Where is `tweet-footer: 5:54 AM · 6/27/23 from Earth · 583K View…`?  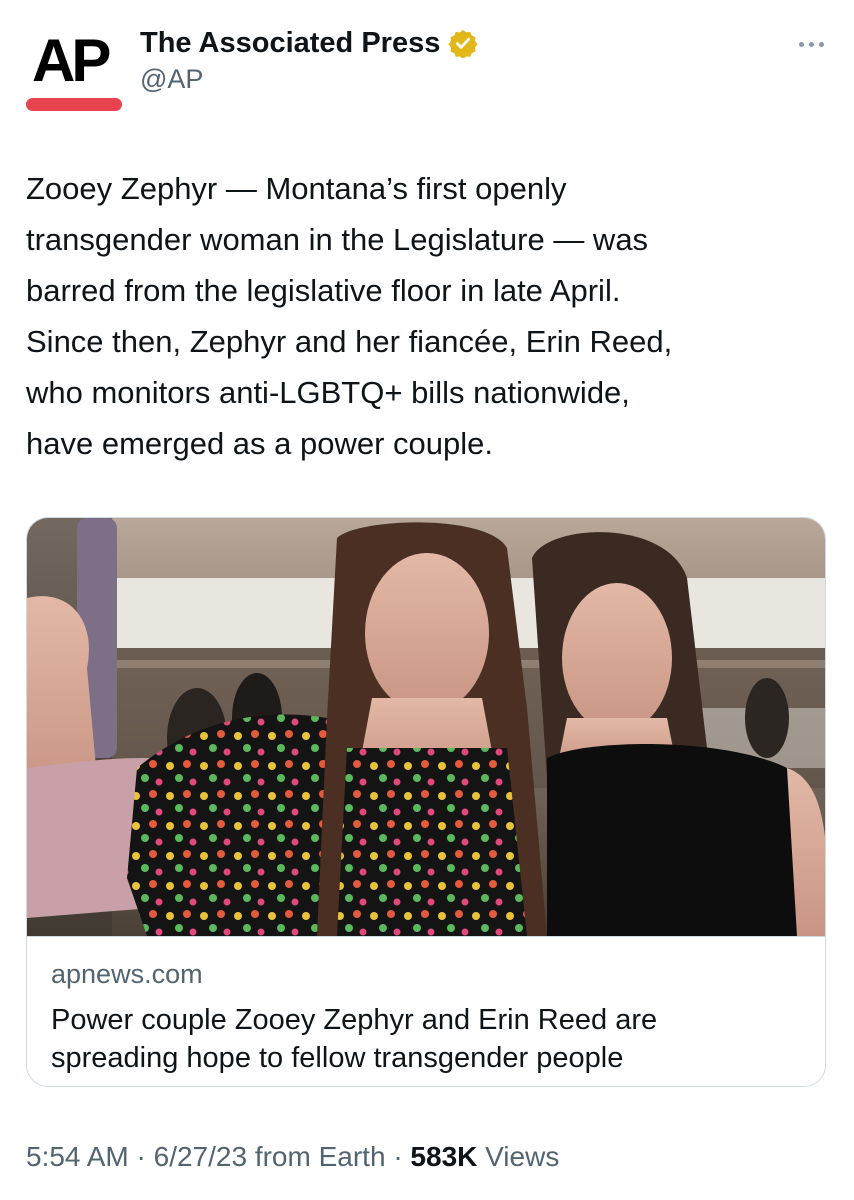
tweet-footer: 5:54 AM · 6/27/23 from Earth · 583K View… is located at coordinates (292, 1157).